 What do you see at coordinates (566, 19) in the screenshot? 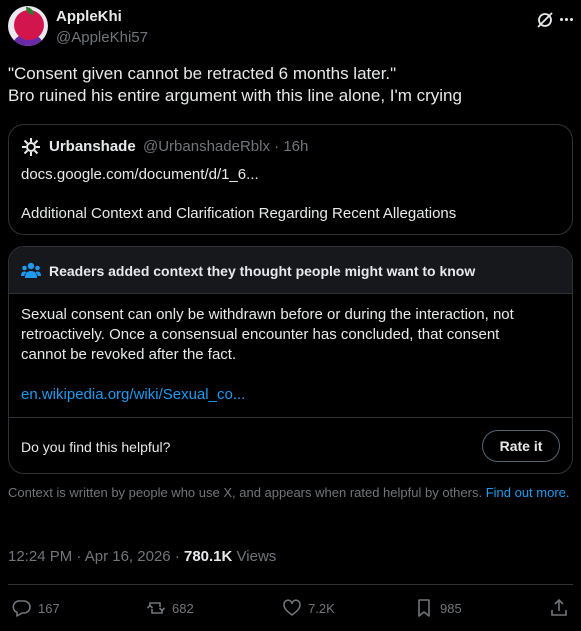
I see `more-icon` at bounding box center [566, 19].